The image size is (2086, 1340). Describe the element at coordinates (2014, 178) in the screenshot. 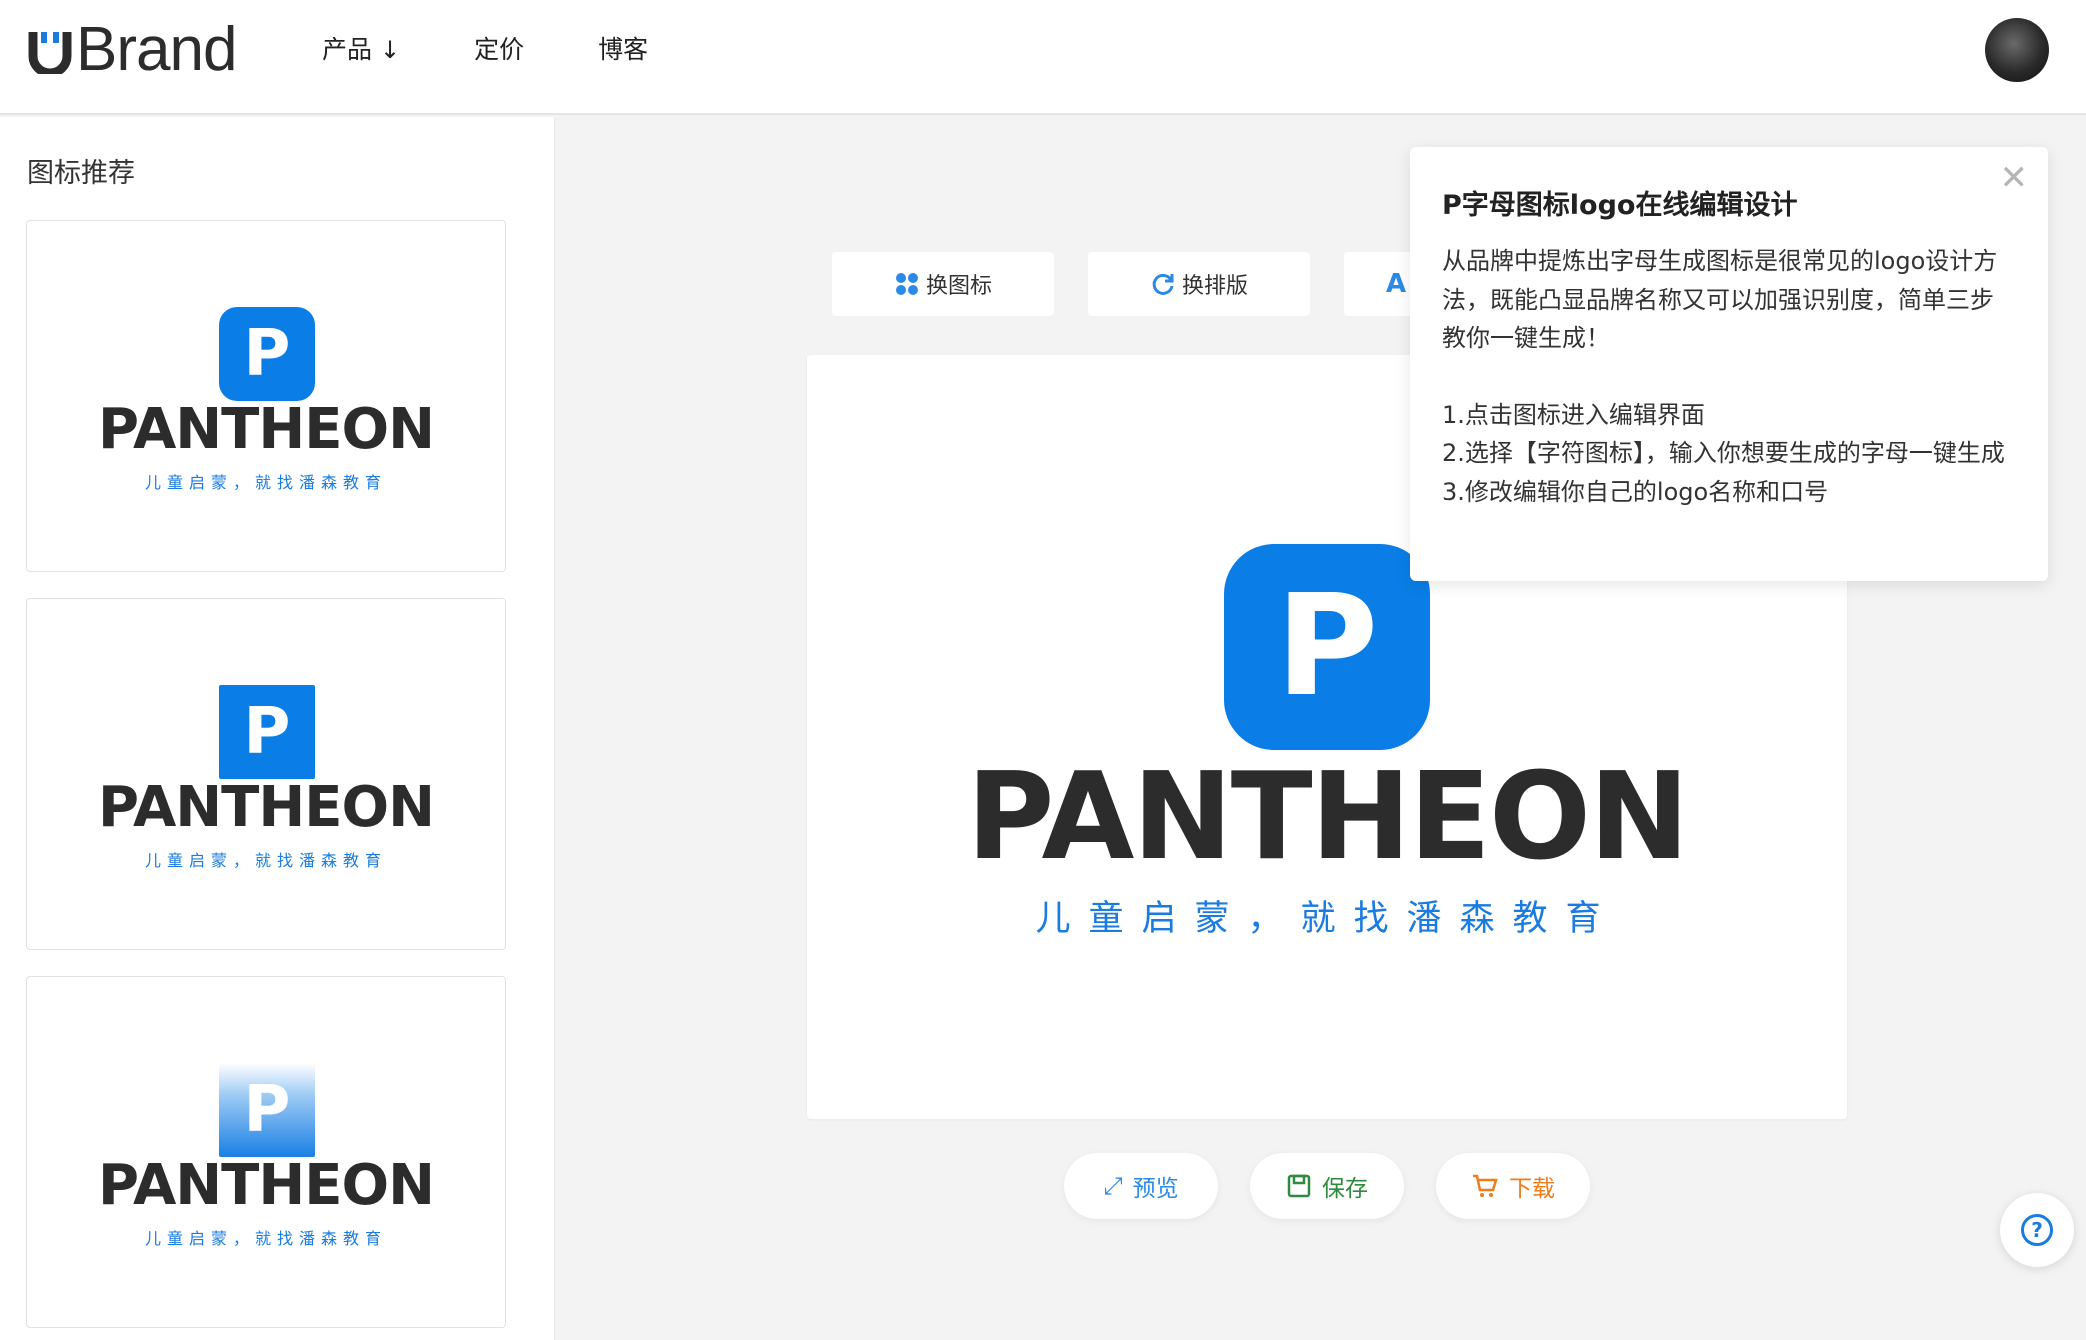

I see `close-icon: ✕` at that location.